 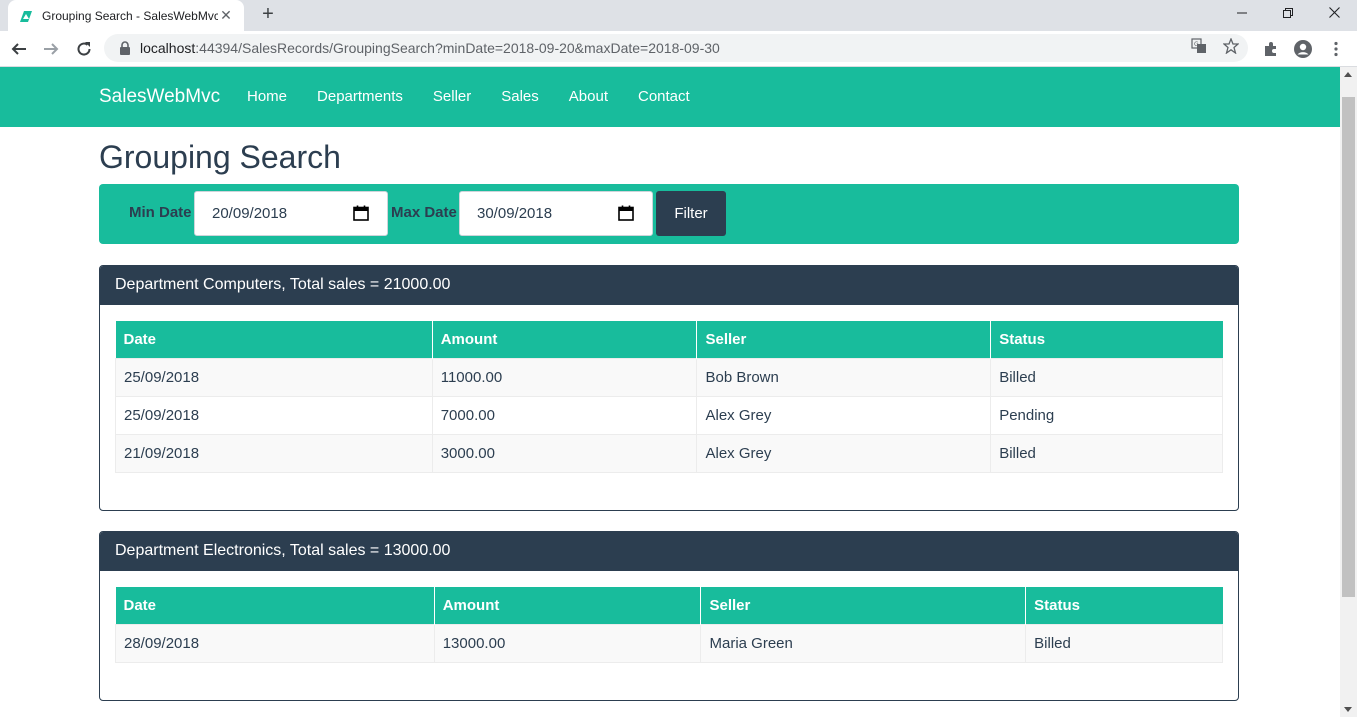 What do you see at coordinates (226, 15) in the screenshot?
I see `tab-close-icon: ✕` at bounding box center [226, 15].